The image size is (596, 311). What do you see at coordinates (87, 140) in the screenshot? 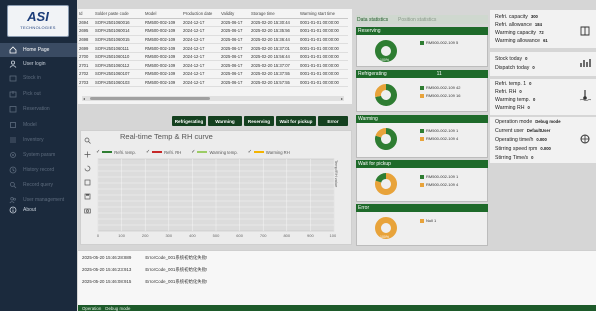
I see `zoom-icon` at bounding box center [87, 140].